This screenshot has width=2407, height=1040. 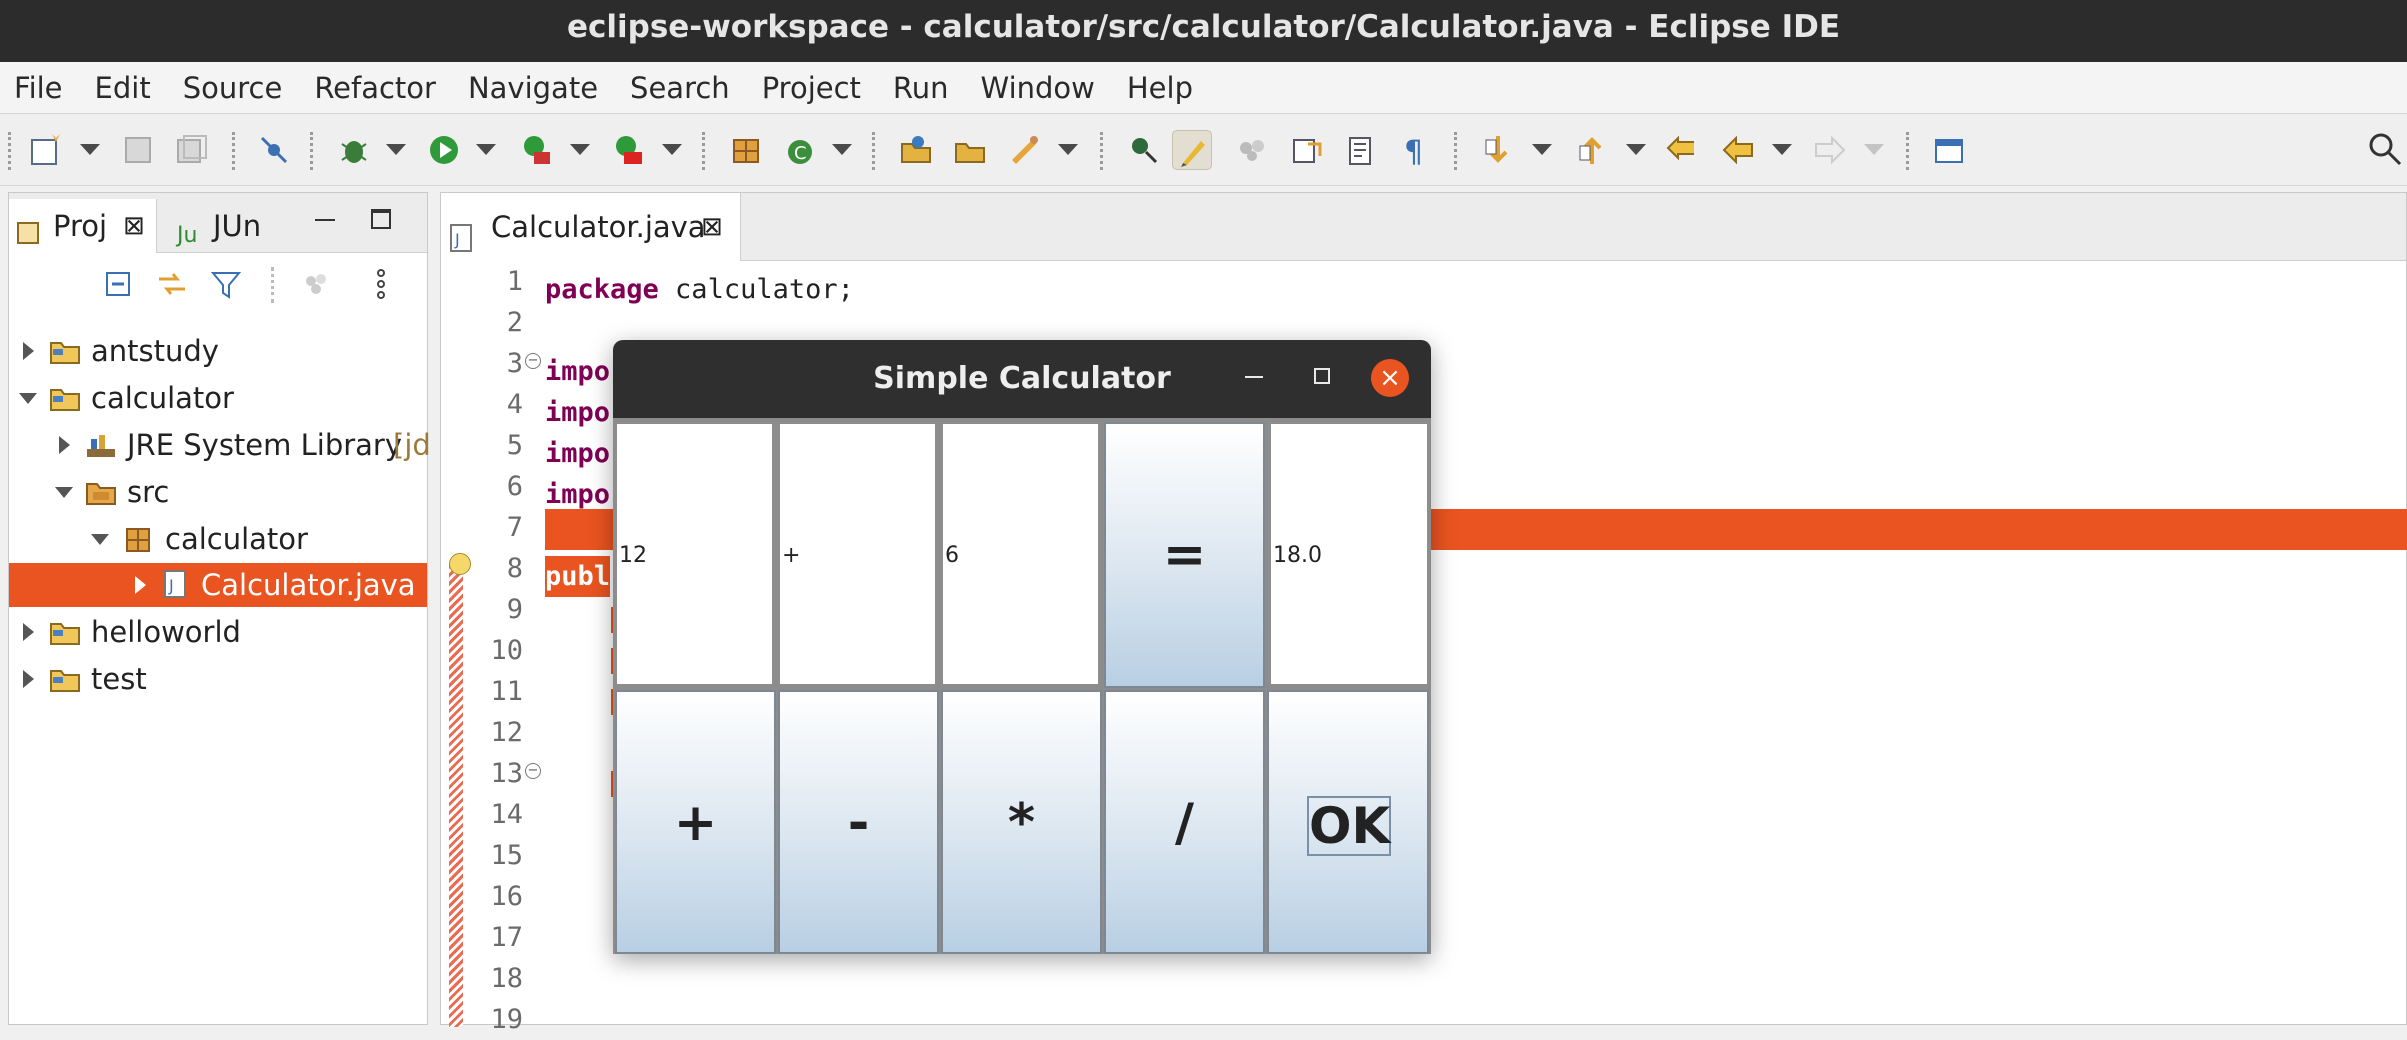 What do you see at coordinates (1592, 150) in the screenshot?
I see `previous-annotation-icon` at bounding box center [1592, 150].